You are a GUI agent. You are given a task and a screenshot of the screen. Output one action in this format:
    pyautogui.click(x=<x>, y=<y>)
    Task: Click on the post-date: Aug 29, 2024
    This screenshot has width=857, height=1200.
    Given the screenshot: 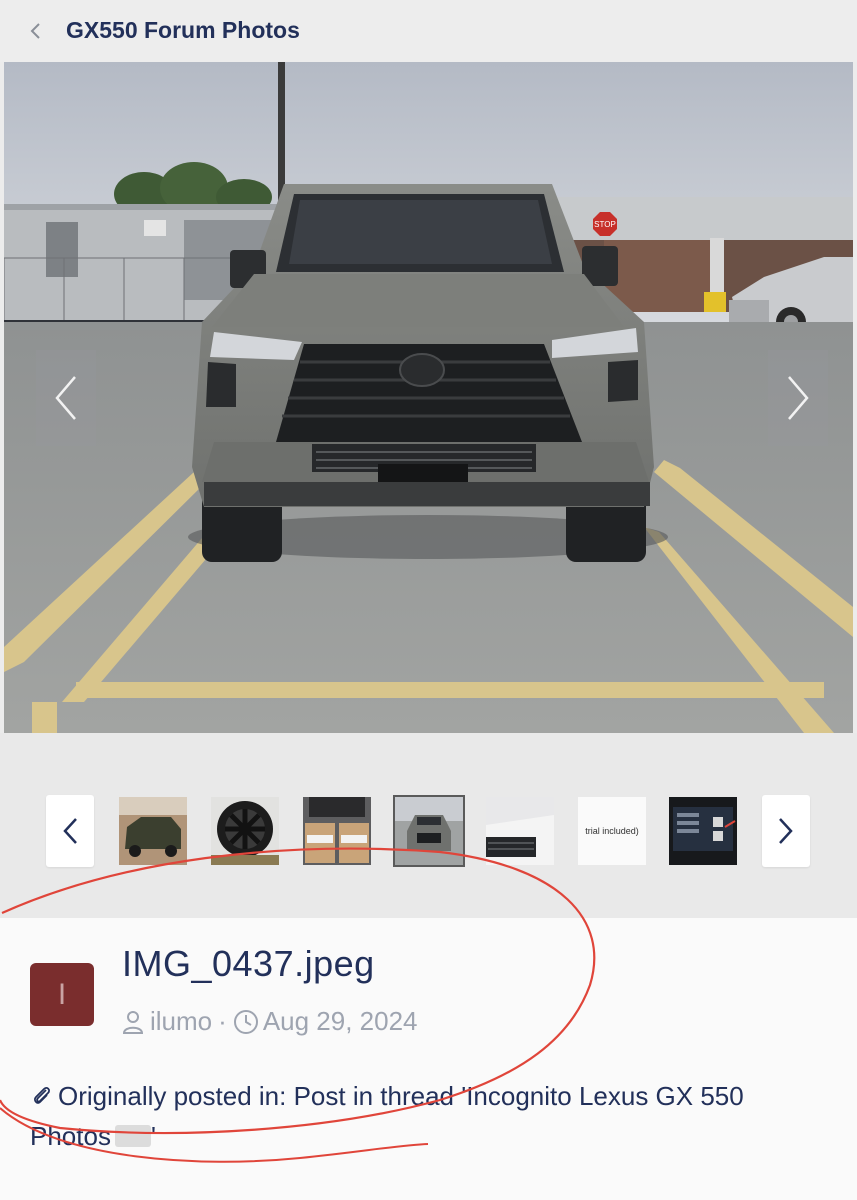 What is the action you would take?
    pyautogui.click(x=340, y=1021)
    